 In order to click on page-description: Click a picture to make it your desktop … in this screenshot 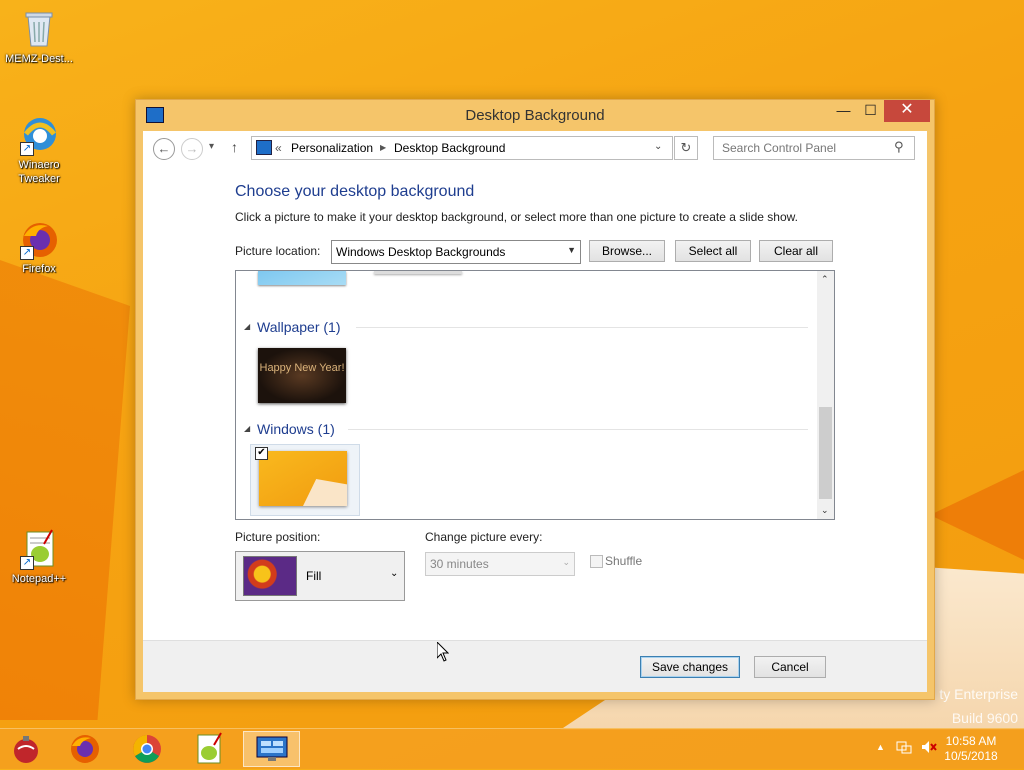, I will do `click(516, 217)`.